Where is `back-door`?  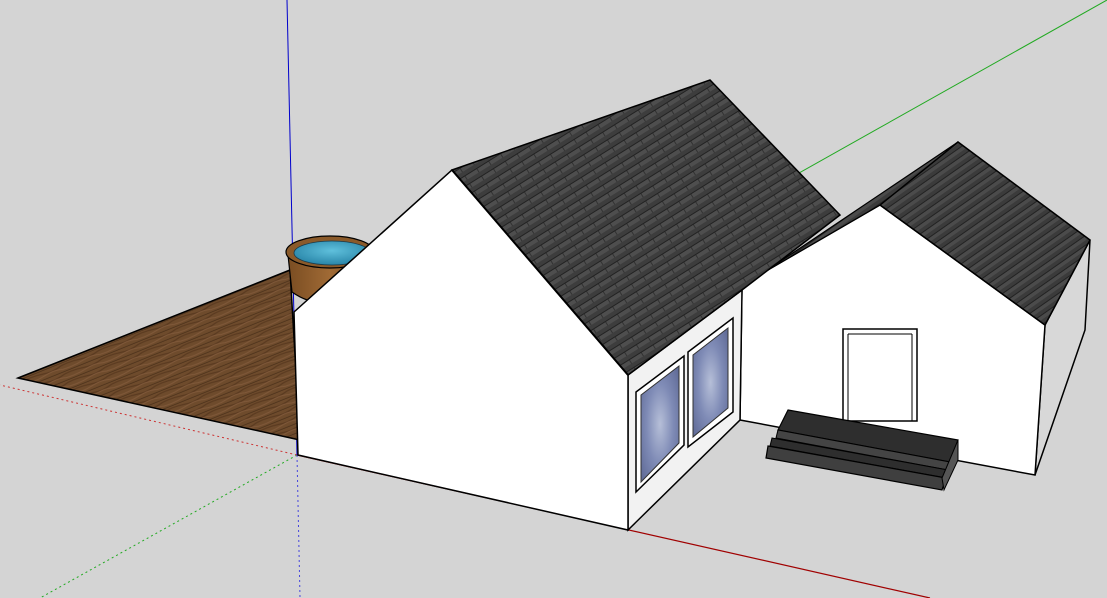 back-door is located at coordinates (880, 375).